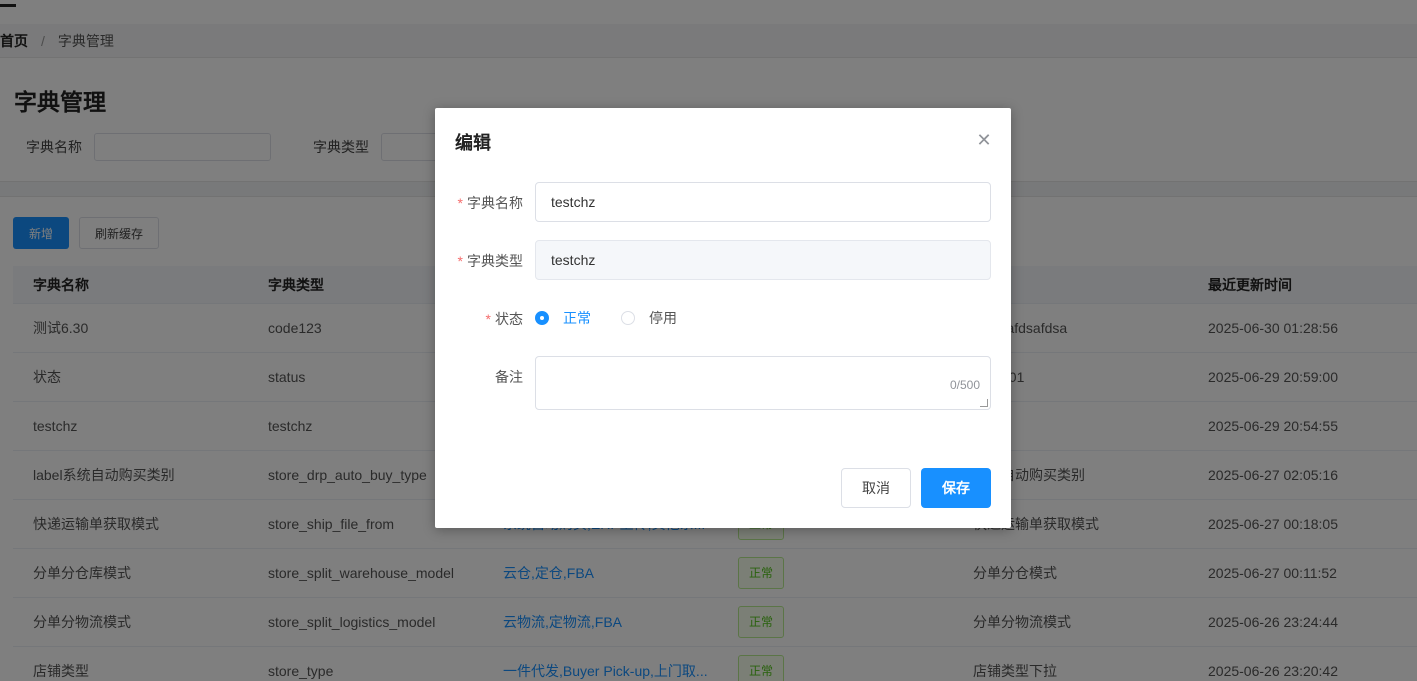 The height and width of the screenshot is (681, 1417). Describe the element at coordinates (509, 377) in the screenshot. I see `remark-label: 备注` at that location.